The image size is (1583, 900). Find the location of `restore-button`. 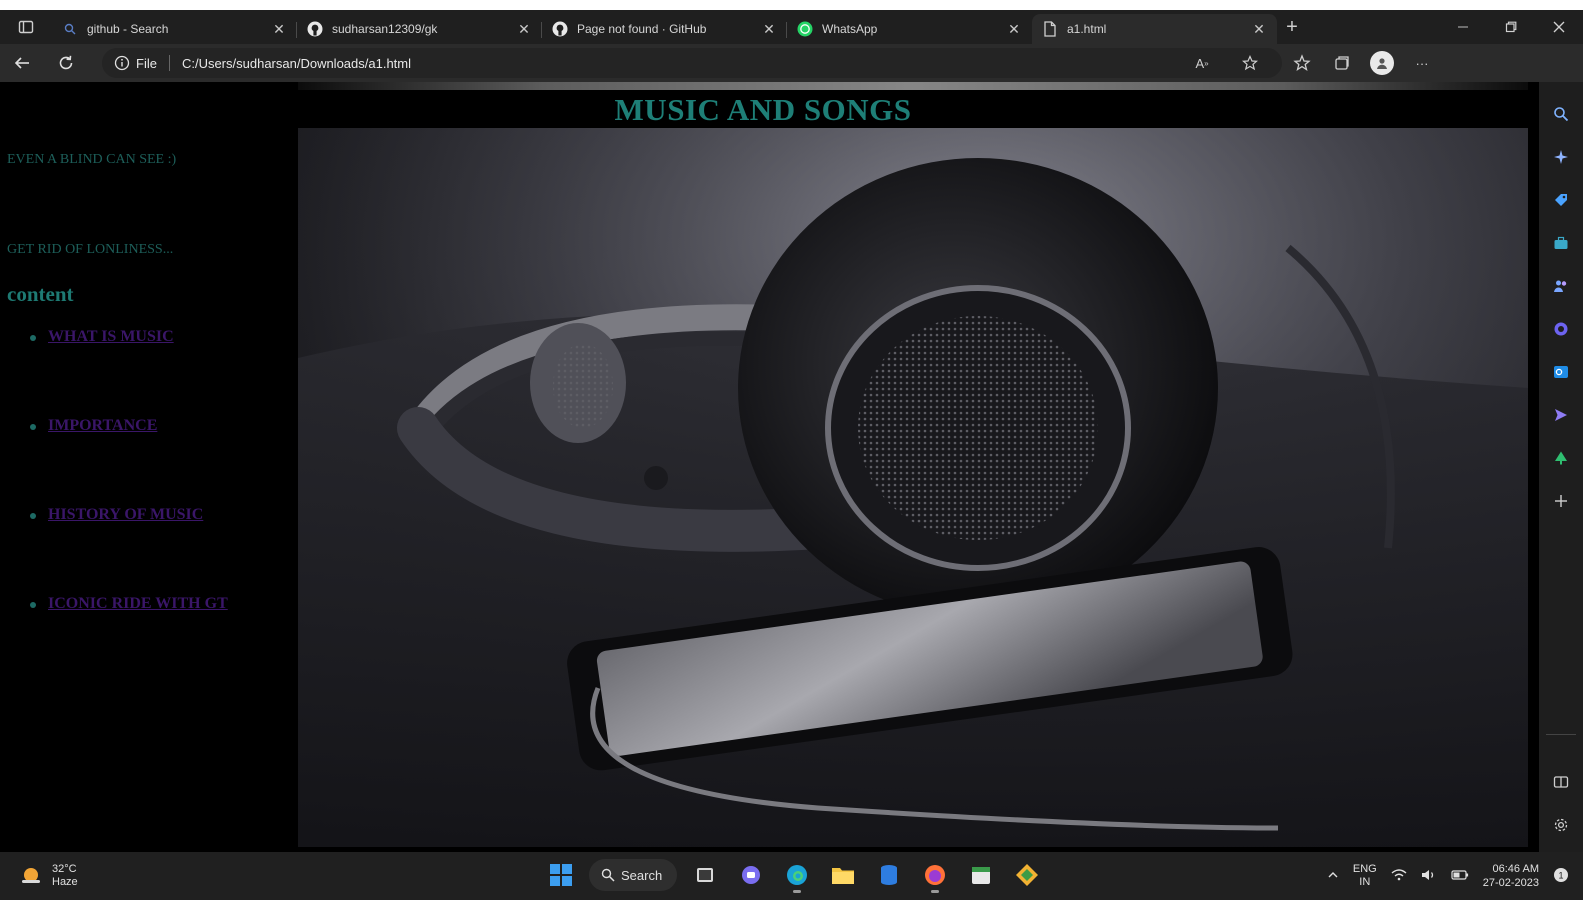

restore-button is located at coordinates (1511, 27).